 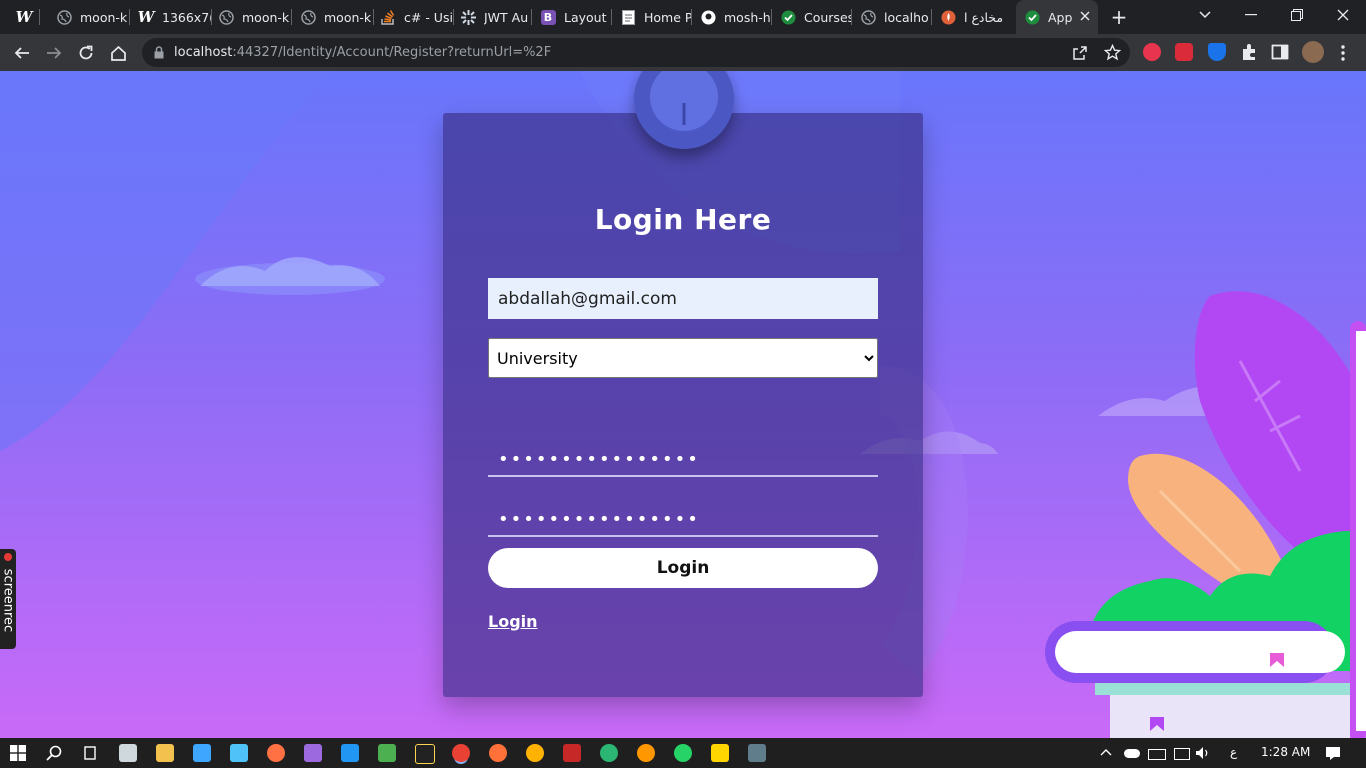 I want to click on store-icon, so click(x=128, y=753).